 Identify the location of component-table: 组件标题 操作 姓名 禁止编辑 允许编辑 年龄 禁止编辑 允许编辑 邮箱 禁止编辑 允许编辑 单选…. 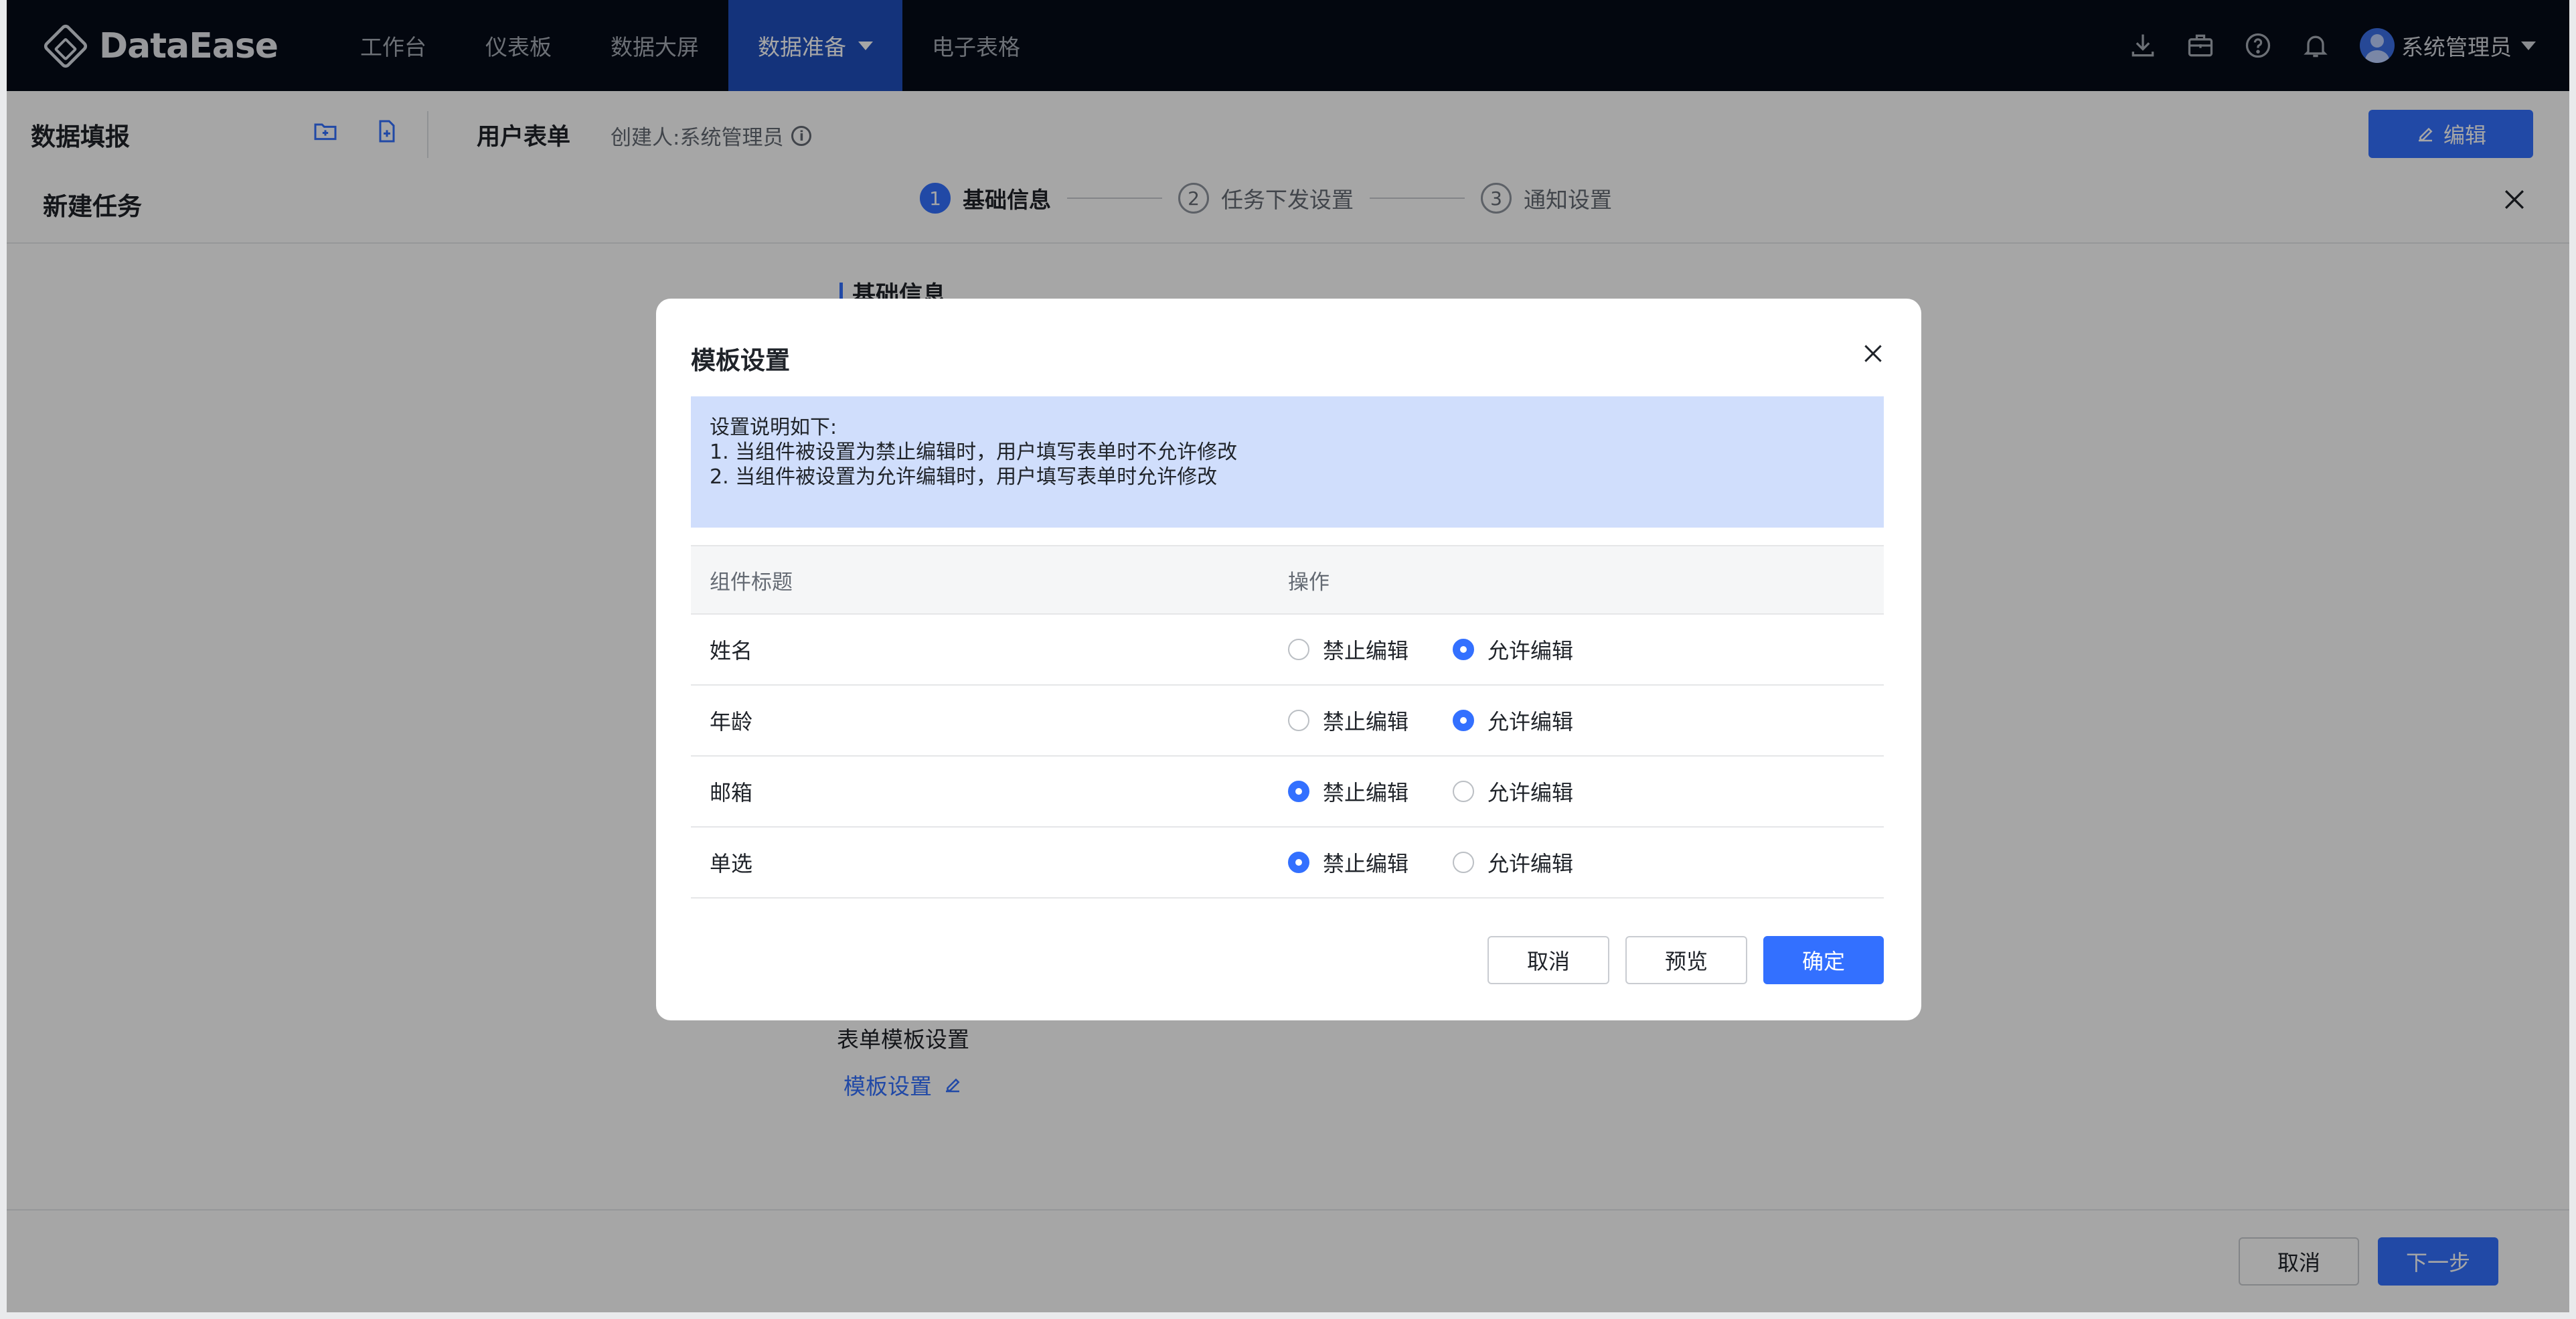
(1288, 722).